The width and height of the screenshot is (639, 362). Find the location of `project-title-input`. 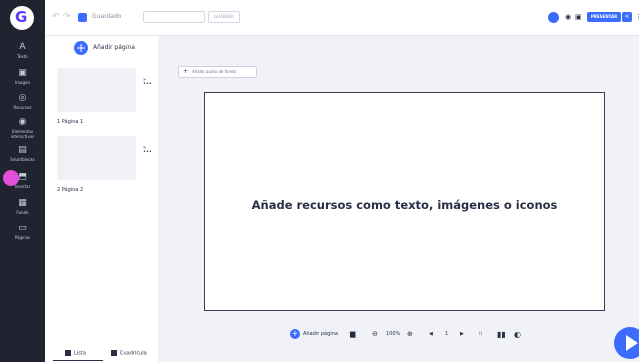

project-title-input is located at coordinates (174, 17).